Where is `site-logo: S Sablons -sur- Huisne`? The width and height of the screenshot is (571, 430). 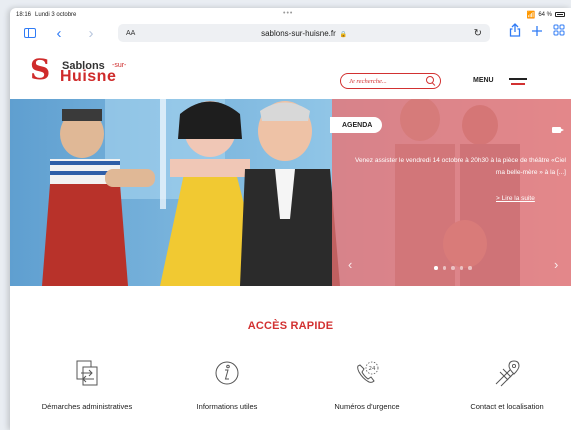
site-logo: S Sablons -sur- Huisne is located at coordinates (81, 72).